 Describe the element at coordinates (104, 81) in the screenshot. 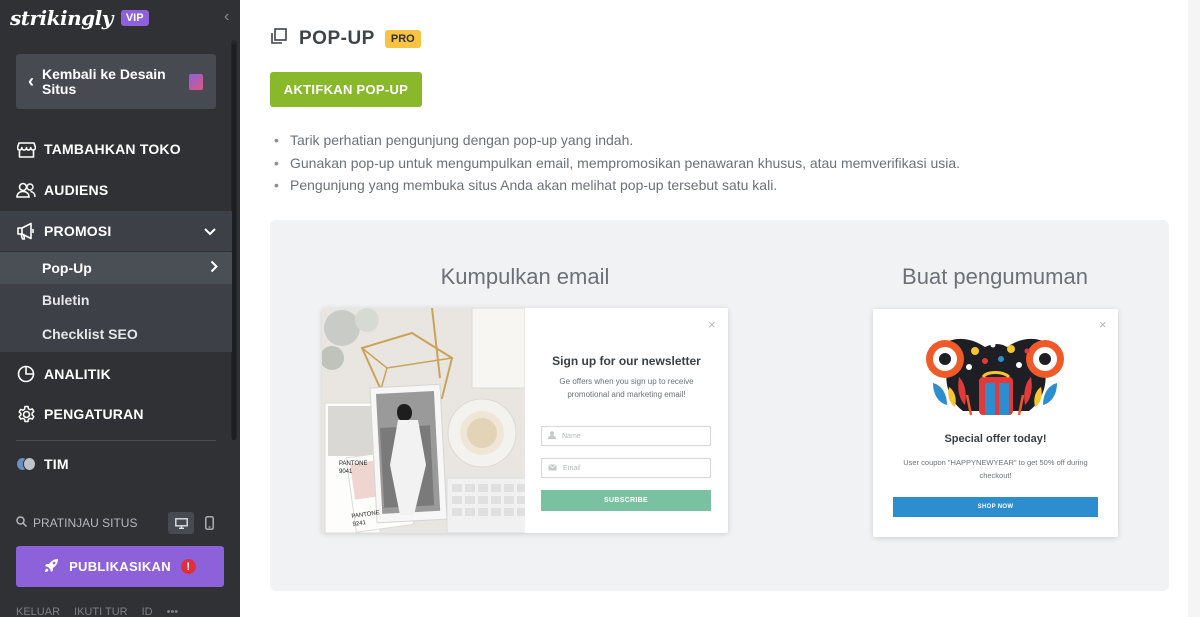

I see `back-to-design-label: Kembali ke Desain Situs` at that location.